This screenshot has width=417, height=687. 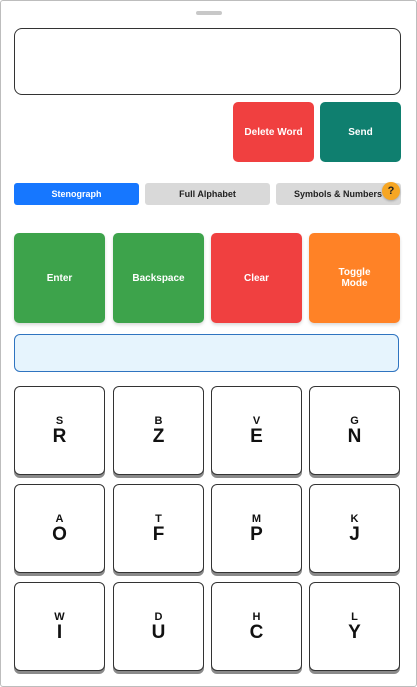 I want to click on key-primary-label: O, so click(x=59, y=534).